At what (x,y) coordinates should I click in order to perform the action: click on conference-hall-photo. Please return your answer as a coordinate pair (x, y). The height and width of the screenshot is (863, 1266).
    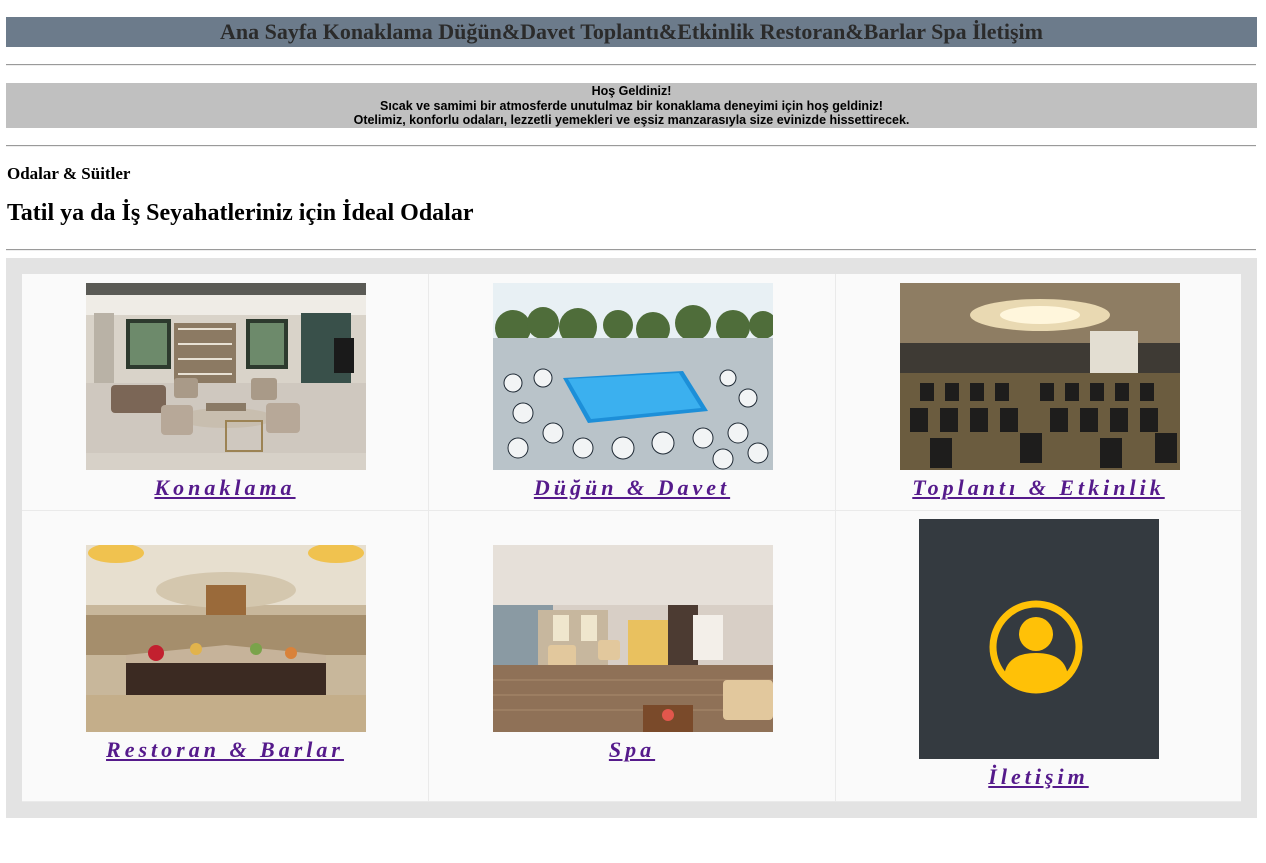
    Looking at the image, I should click on (1040, 376).